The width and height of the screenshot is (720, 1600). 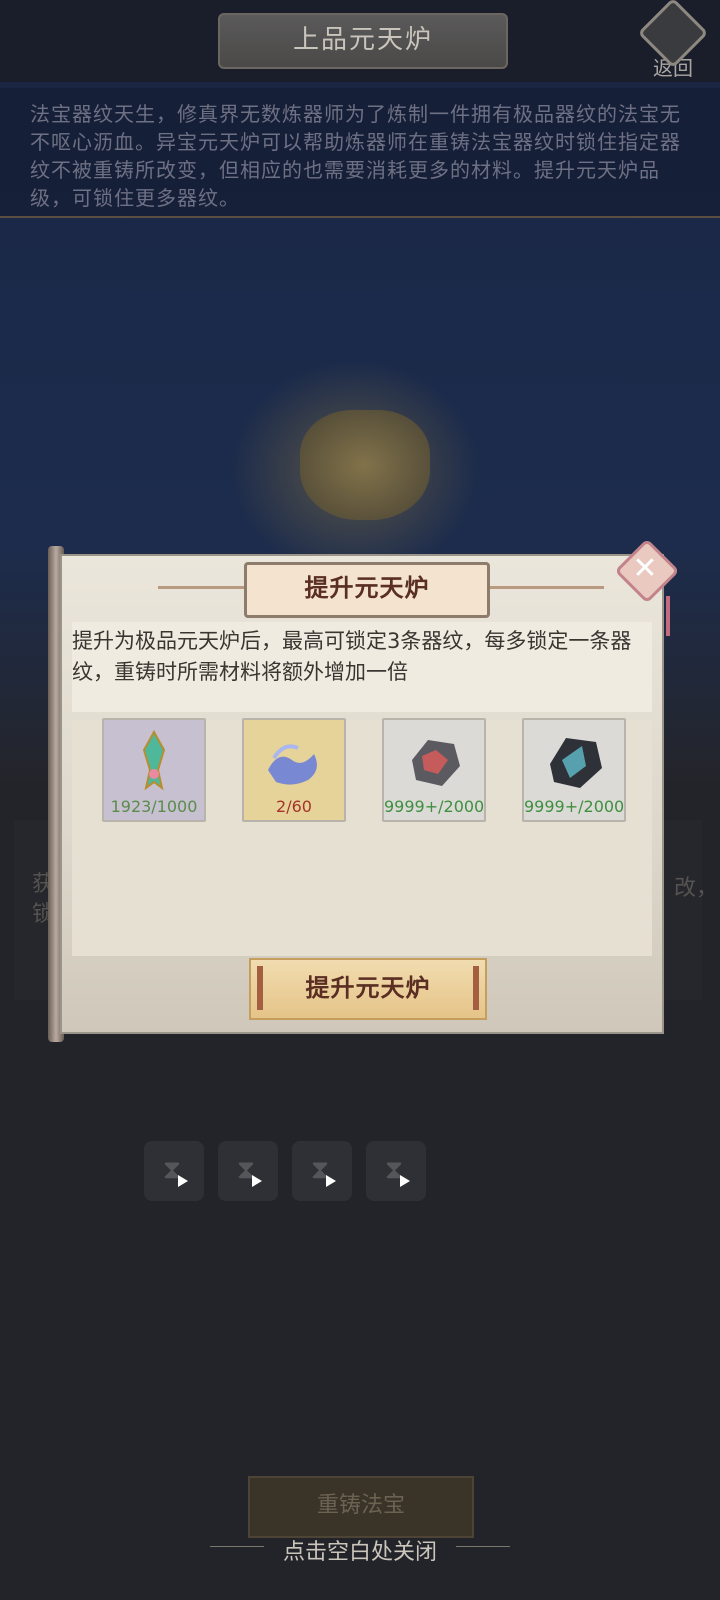 I want to click on back-button: 返回, so click(x=673, y=40).